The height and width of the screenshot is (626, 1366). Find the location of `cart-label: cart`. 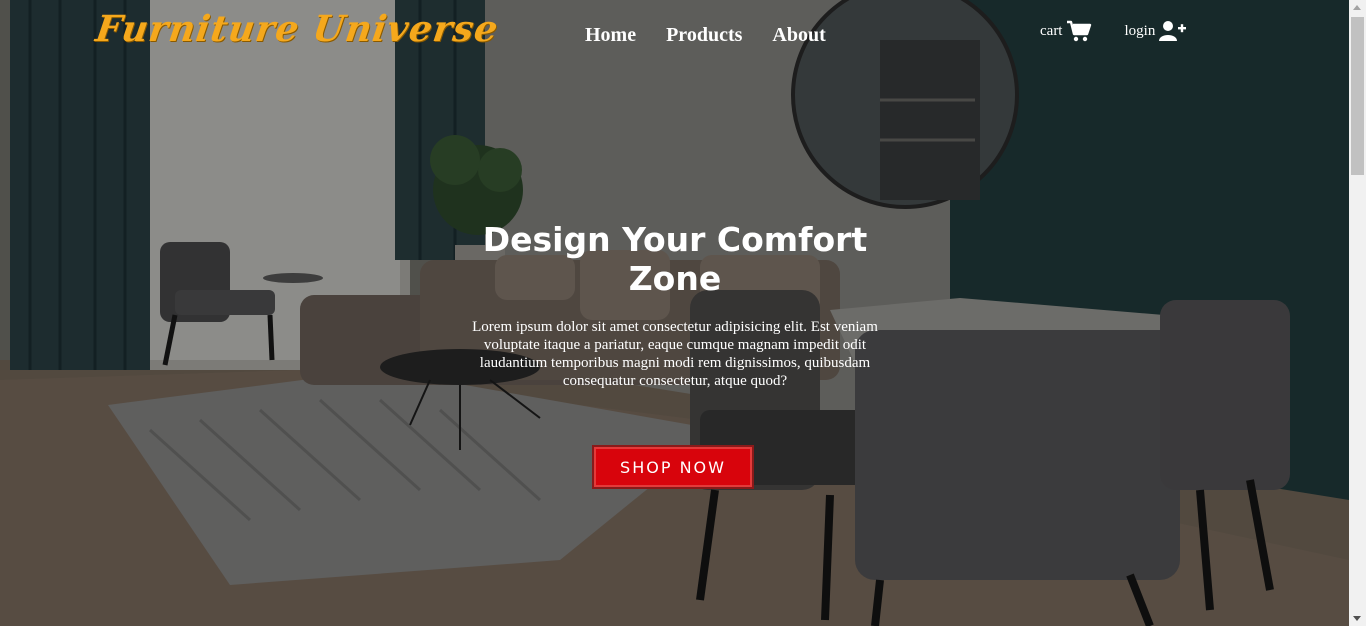

cart-label: cart is located at coordinates (1051, 30).